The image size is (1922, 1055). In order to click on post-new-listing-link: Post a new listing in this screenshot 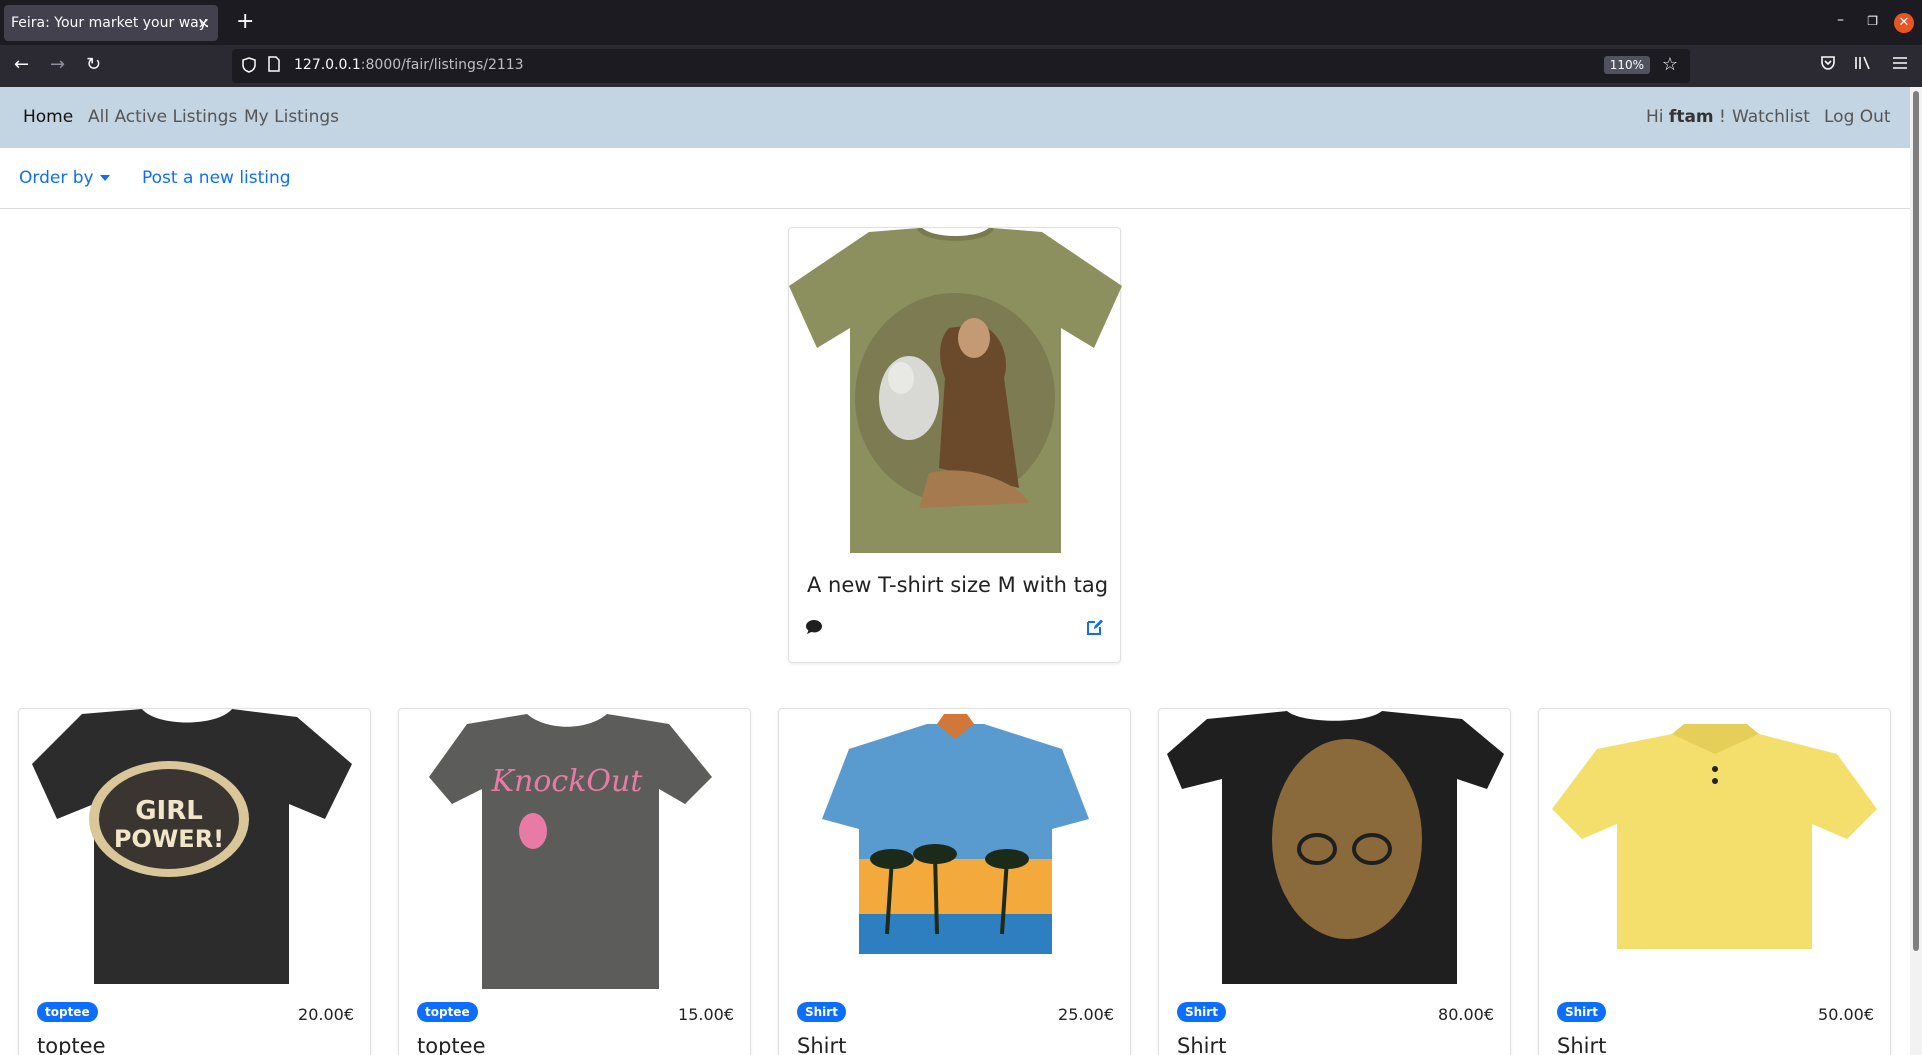, I will do `click(216, 178)`.